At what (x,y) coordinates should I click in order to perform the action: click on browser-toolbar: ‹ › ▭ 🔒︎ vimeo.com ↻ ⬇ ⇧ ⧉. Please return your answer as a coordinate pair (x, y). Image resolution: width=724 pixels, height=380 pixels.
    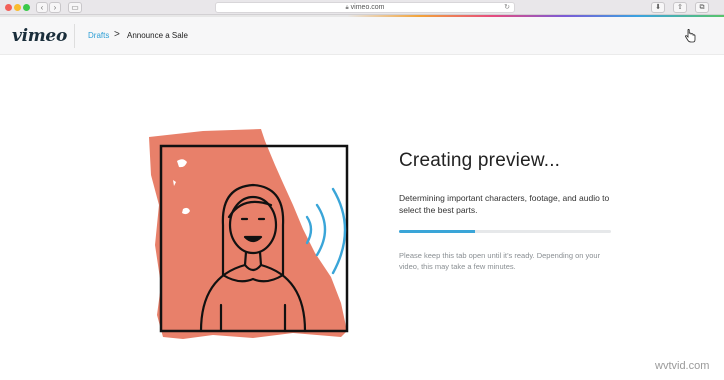
    Looking at the image, I should click on (362, 7).